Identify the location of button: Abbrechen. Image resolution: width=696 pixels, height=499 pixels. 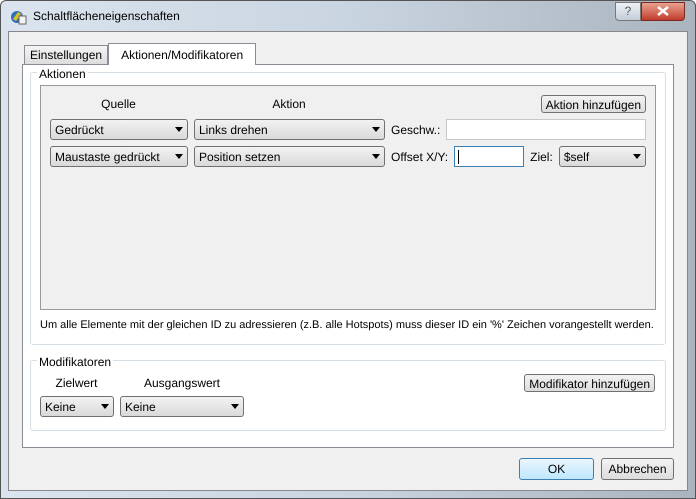
(637, 469).